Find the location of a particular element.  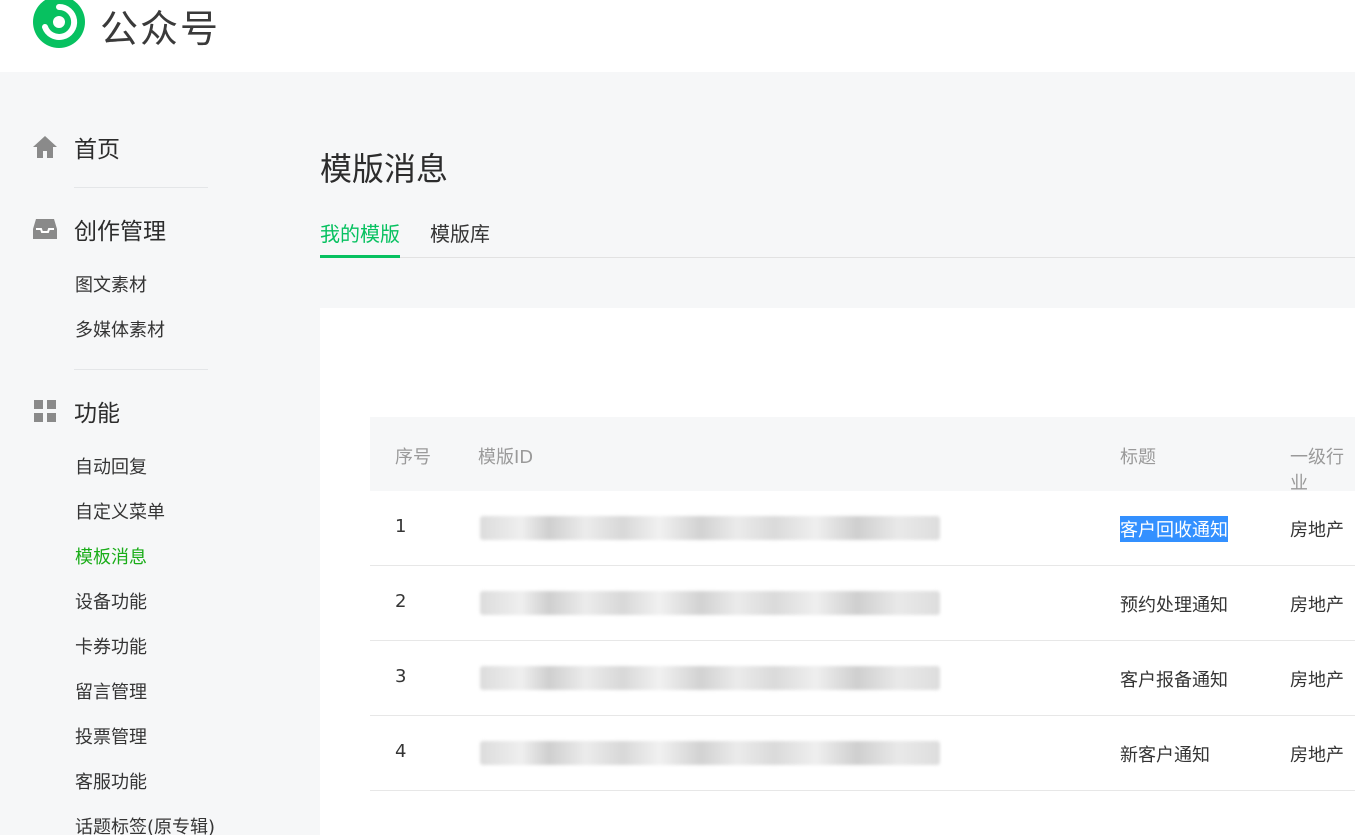

sidebar-item-template-message: 模板消息 is located at coordinates (111, 556).